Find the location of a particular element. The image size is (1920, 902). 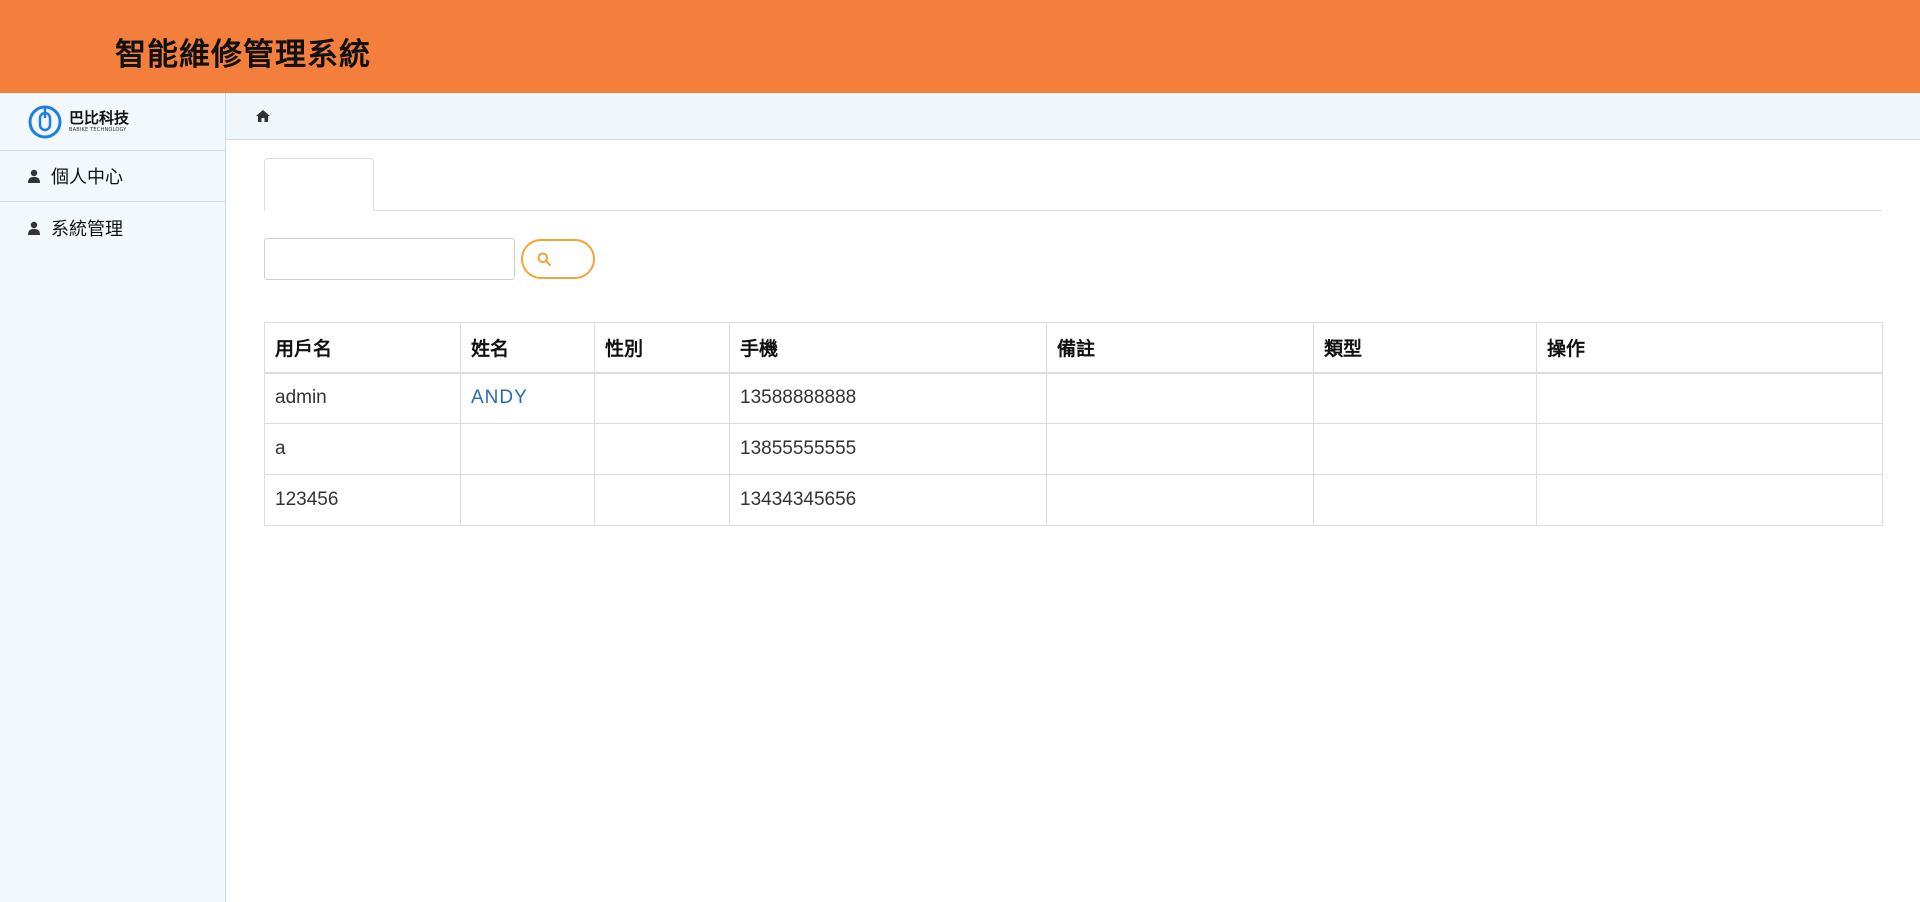

brand-name: 巴比科技 is located at coordinates (99, 117).